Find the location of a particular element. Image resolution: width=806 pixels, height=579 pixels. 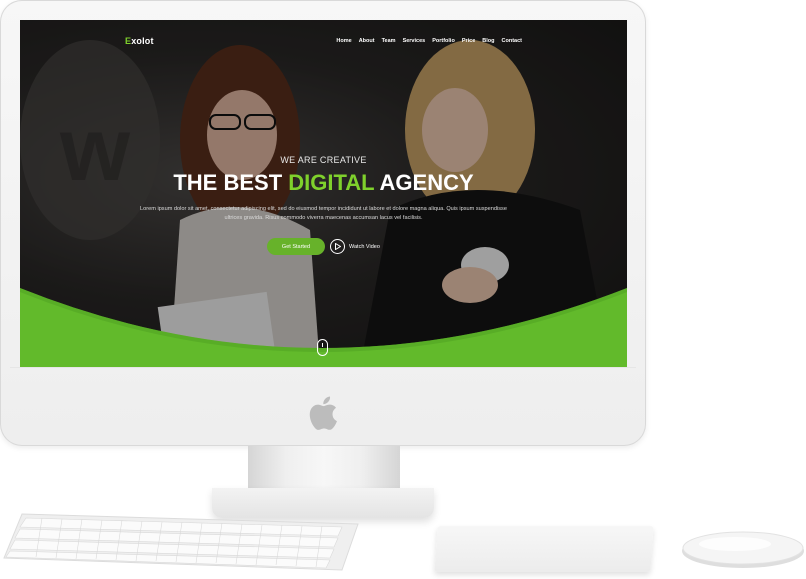

nav-item-contact: Contact is located at coordinates (512, 41).